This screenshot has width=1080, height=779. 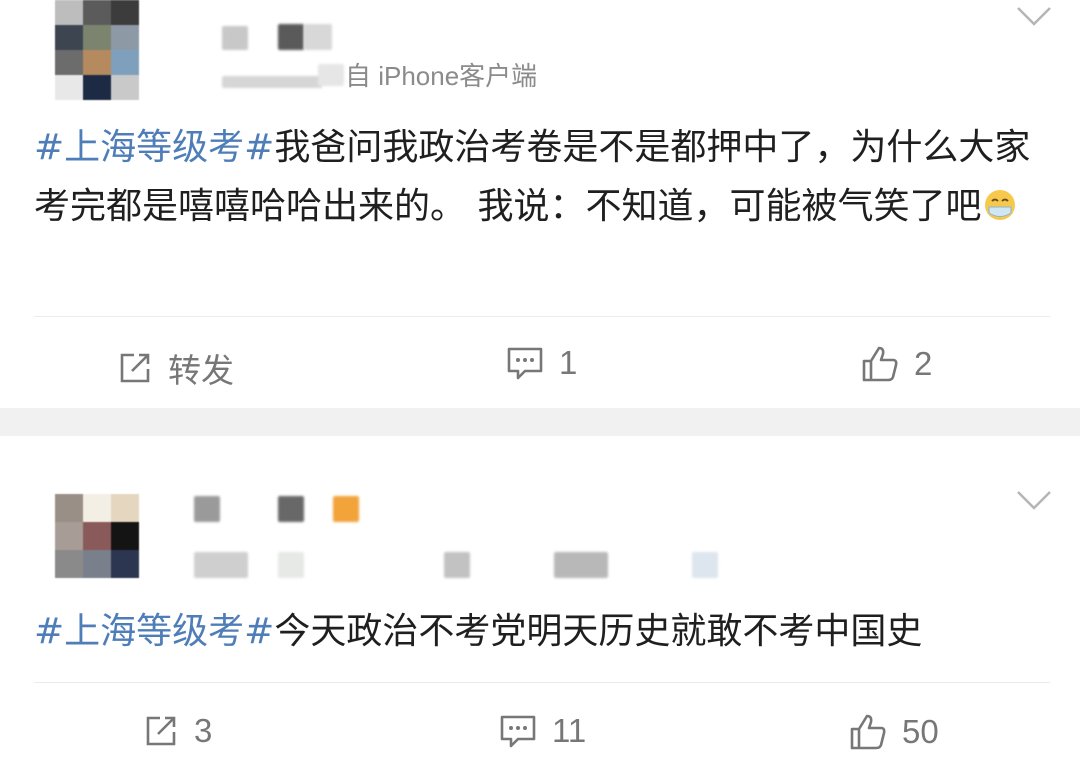 What do you see at coordinates (920, 731) in the screenshot?
I see `like-count: 50` at bounding box center [920, 731].